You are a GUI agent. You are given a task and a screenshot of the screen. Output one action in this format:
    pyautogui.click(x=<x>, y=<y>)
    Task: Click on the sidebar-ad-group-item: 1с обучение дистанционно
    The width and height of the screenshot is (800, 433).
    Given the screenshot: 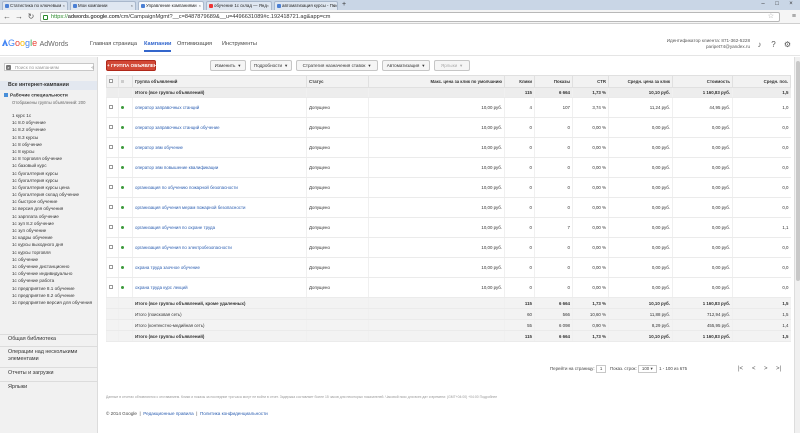 What is the action you would take?
    pyautogui.click(x=54, y=266)
    